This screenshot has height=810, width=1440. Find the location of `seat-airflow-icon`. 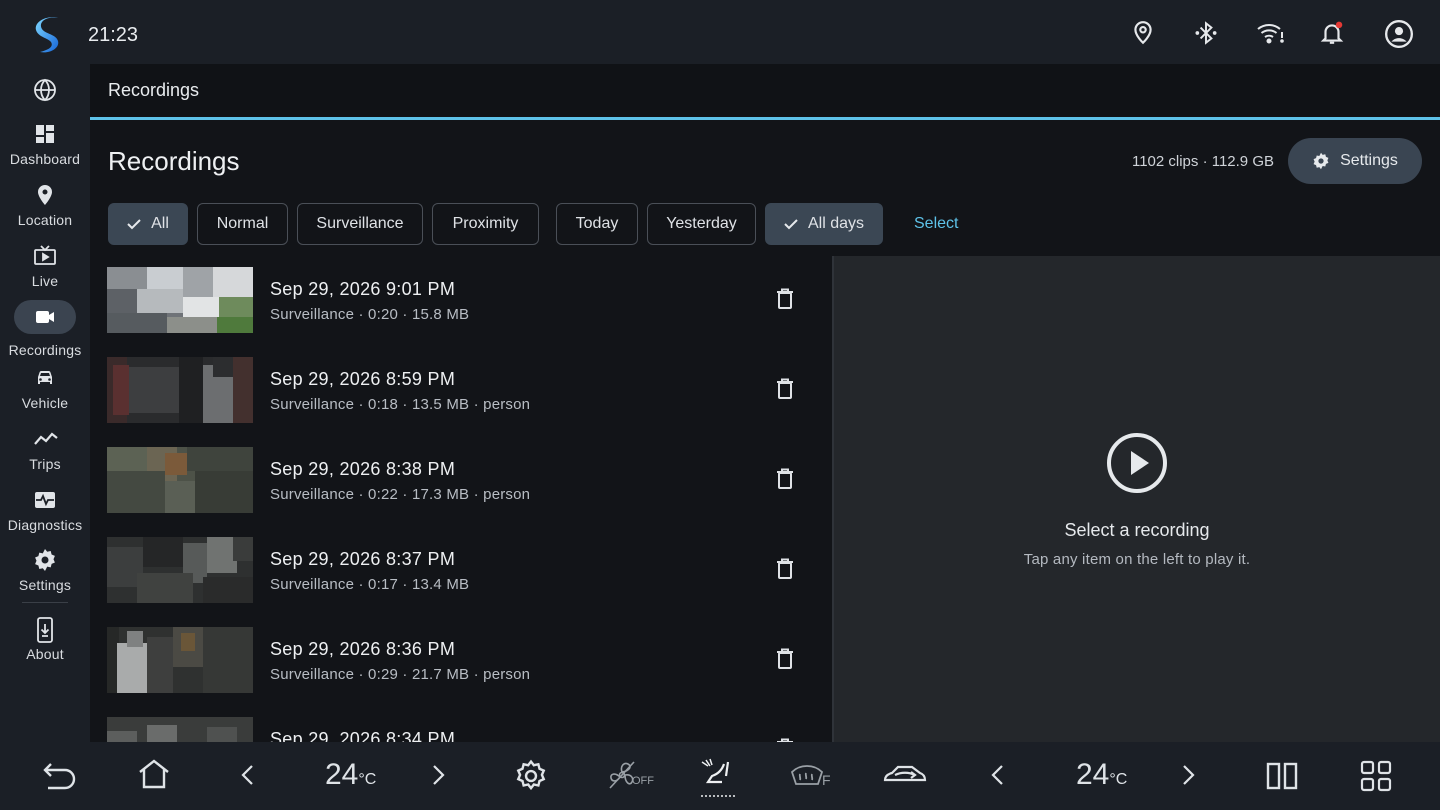

seat-airflow-icon is located at coordinates (719, 777).